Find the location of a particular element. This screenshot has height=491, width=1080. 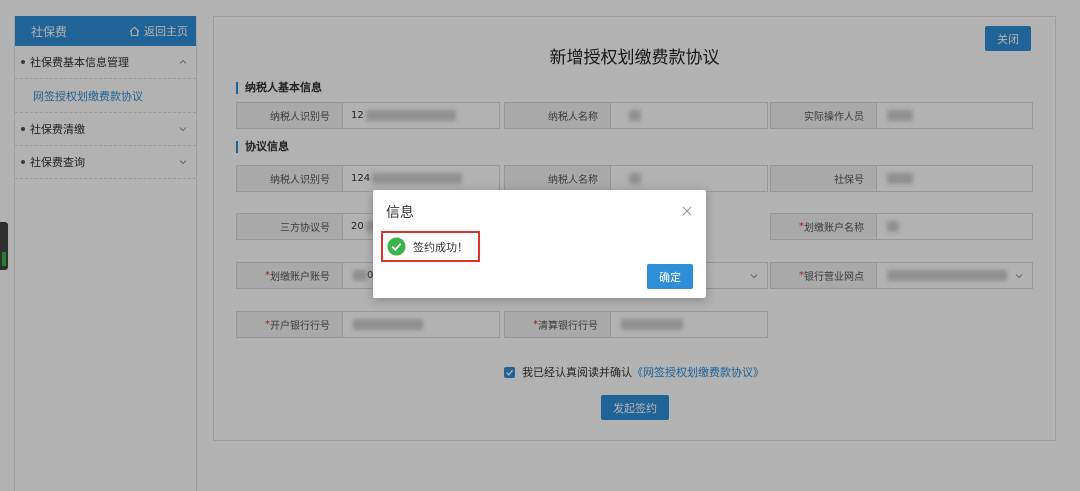

close-icon is located at coordinates (687, 211).